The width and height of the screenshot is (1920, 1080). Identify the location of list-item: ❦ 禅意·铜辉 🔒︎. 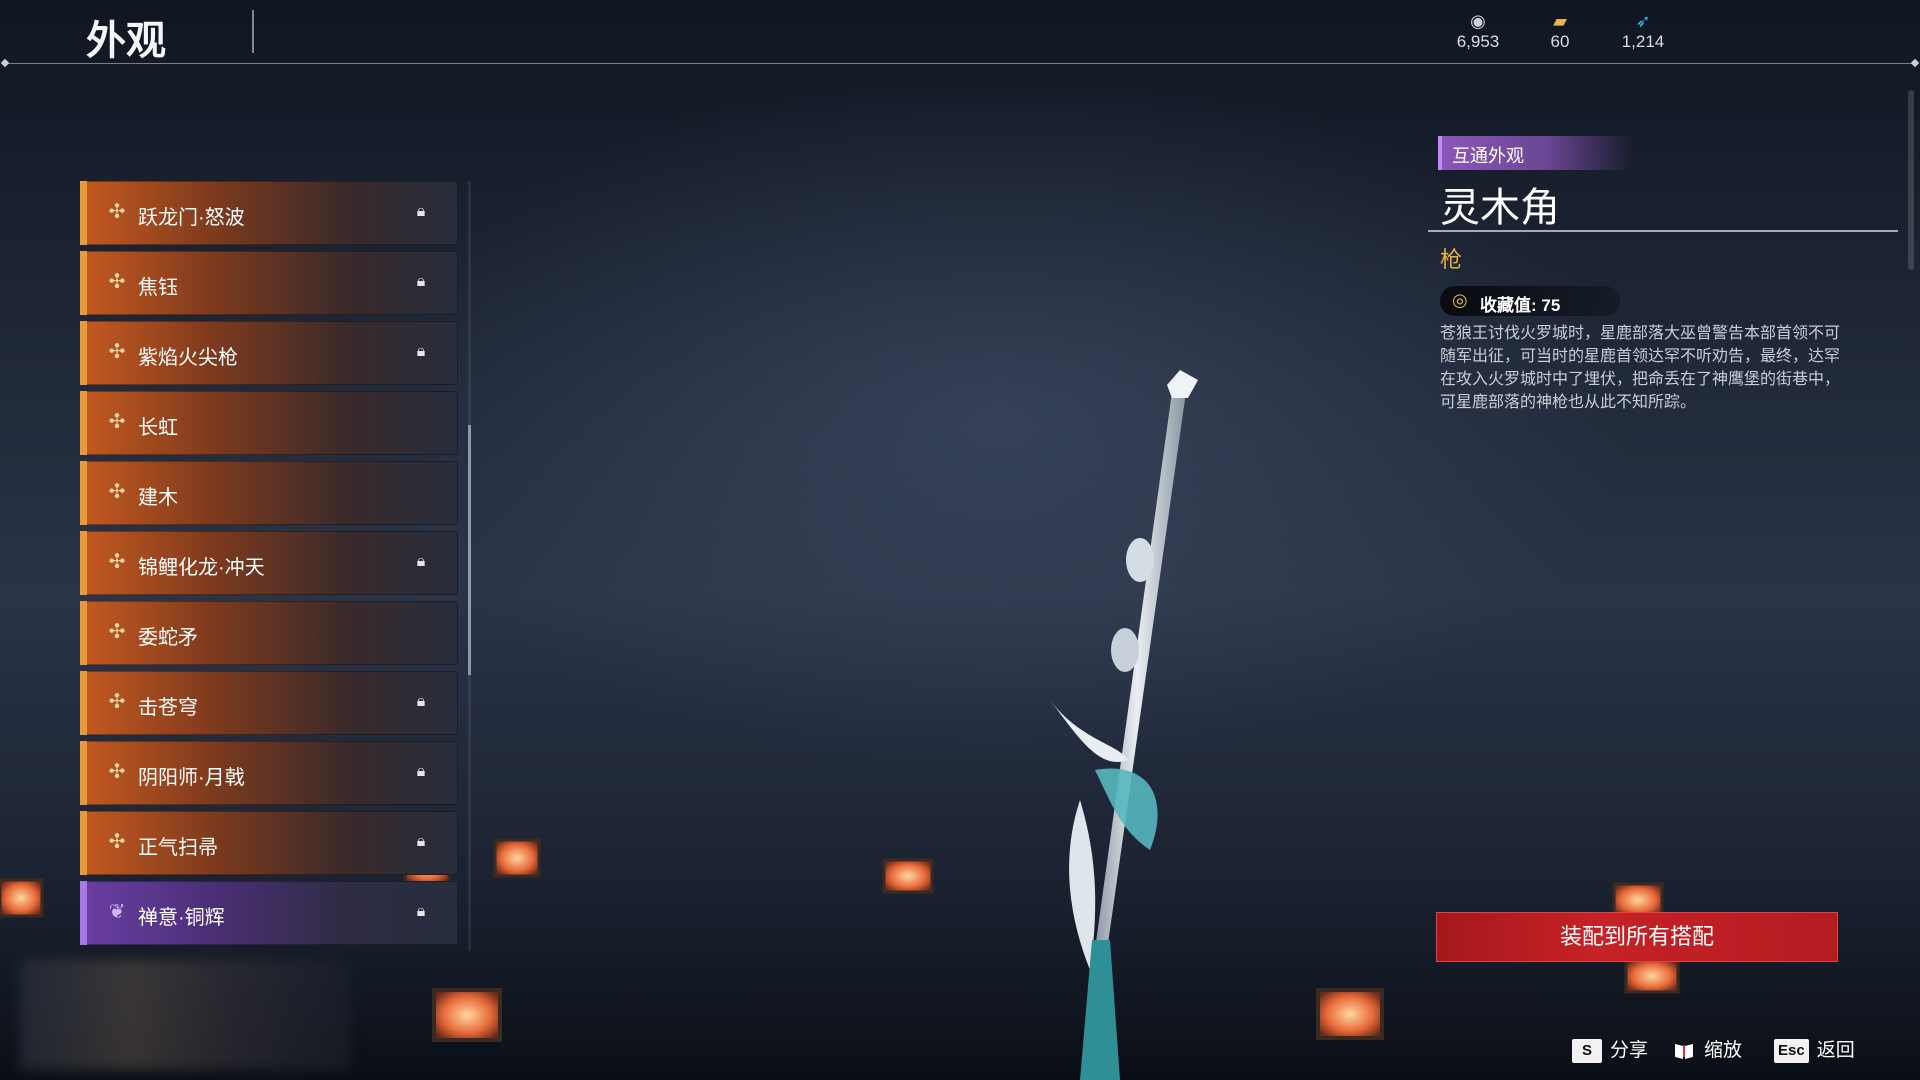
(269, 913).